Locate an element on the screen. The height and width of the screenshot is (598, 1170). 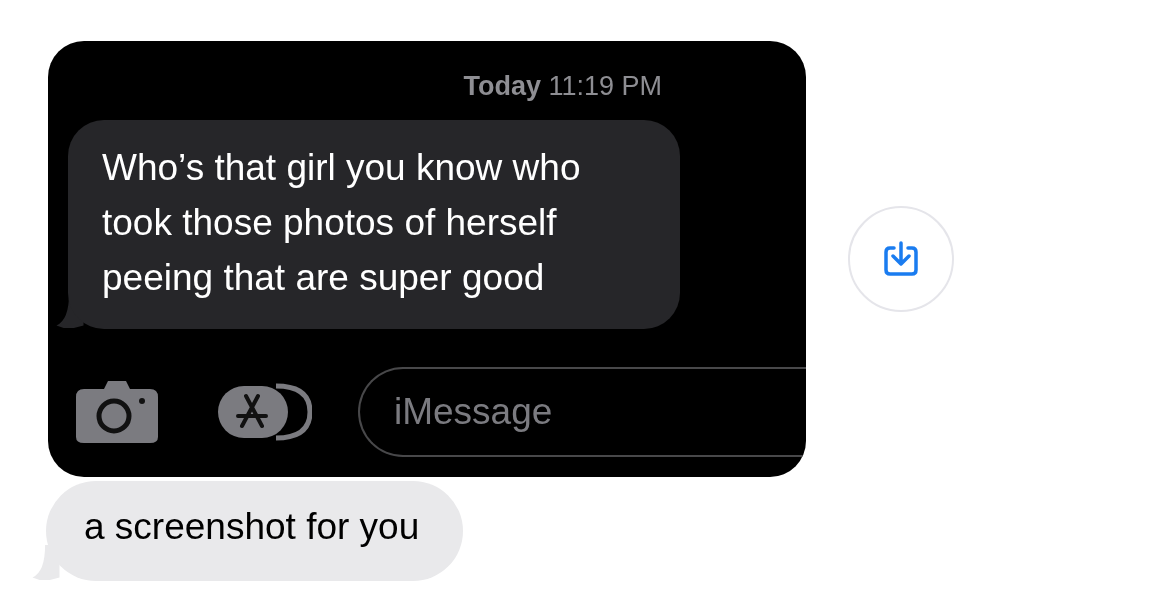
app-store-icon is located at coordinates (264, 412).